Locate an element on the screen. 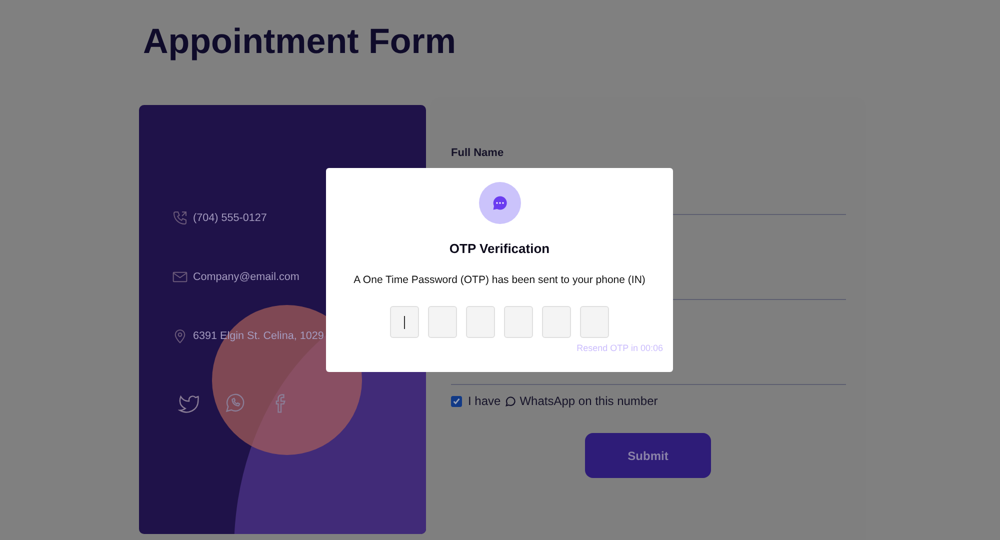 This screenshot has height=540, width=1000. checkbox-label: I have is located at coordinates (484, 401).